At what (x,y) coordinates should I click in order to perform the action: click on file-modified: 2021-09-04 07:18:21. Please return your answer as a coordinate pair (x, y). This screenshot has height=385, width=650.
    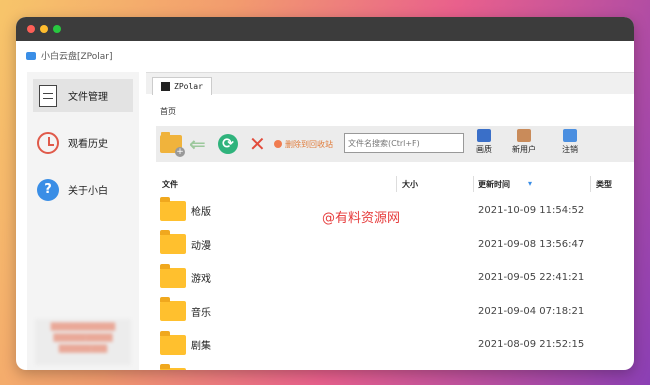
    Looking at the image, I should click on (531, 311).